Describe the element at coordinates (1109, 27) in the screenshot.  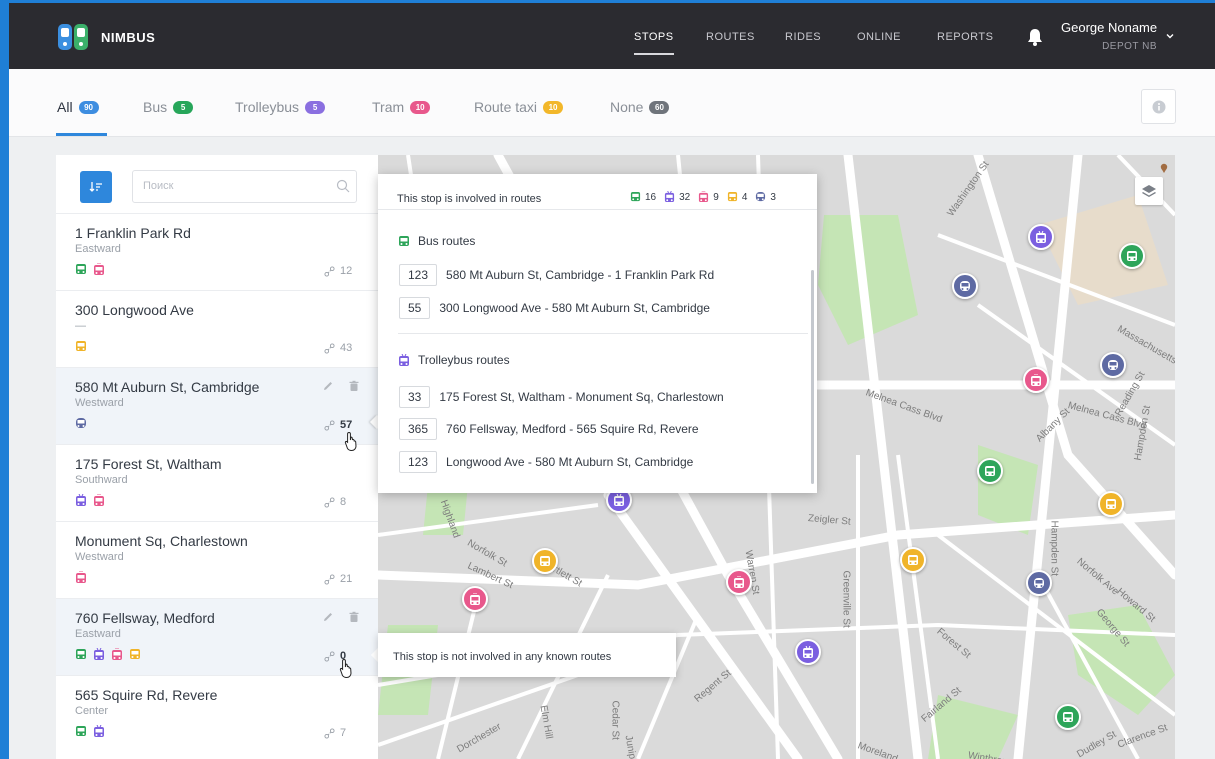
I see `user-name: George Noname` at that location.